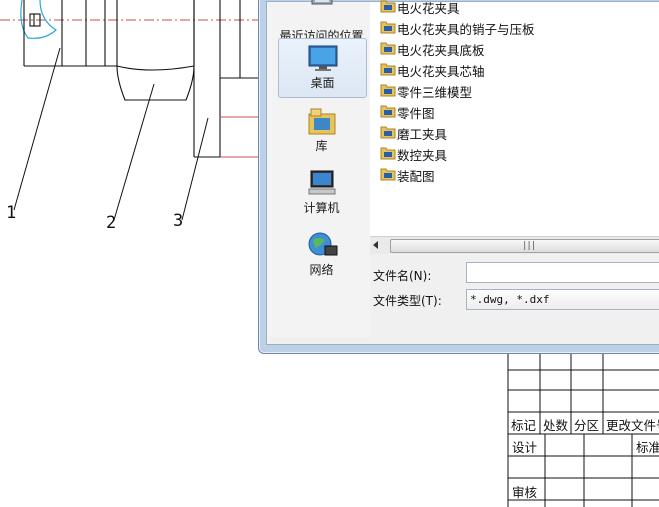 This screenshot has height=507, width=659. What do you see at coordinates (407, 301) in the screenshot?
I see `filetype-label: 文件类型(T):` at bounding box center [407, 301].